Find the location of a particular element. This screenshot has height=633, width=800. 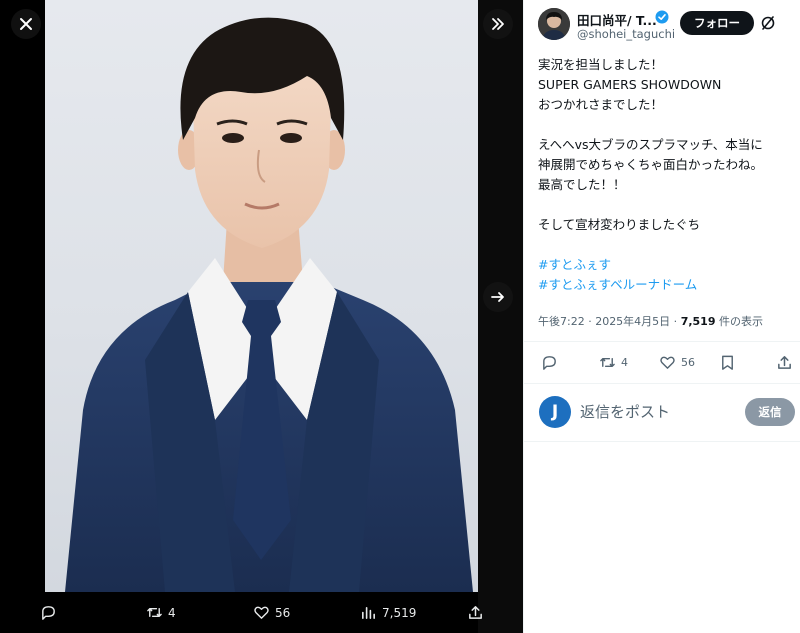

collapse-panel-button is located at coordinates (498, 24).